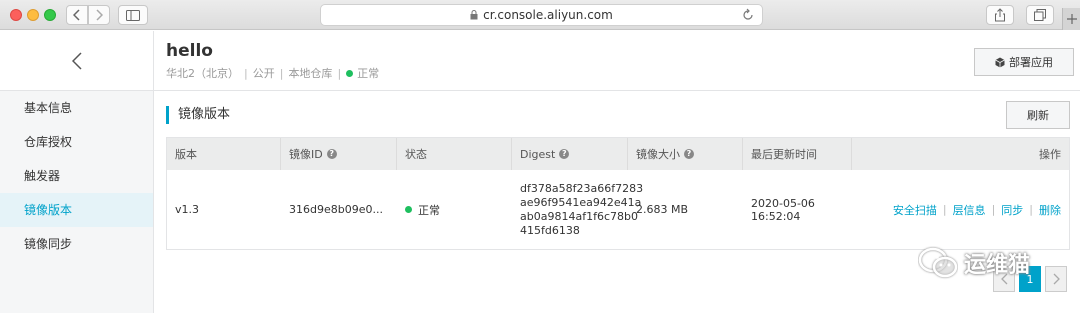 This screenshot has height=313, width=1080. I want to click on sidebar-item-repo-auth: 仓库授权, so click(76, 142).